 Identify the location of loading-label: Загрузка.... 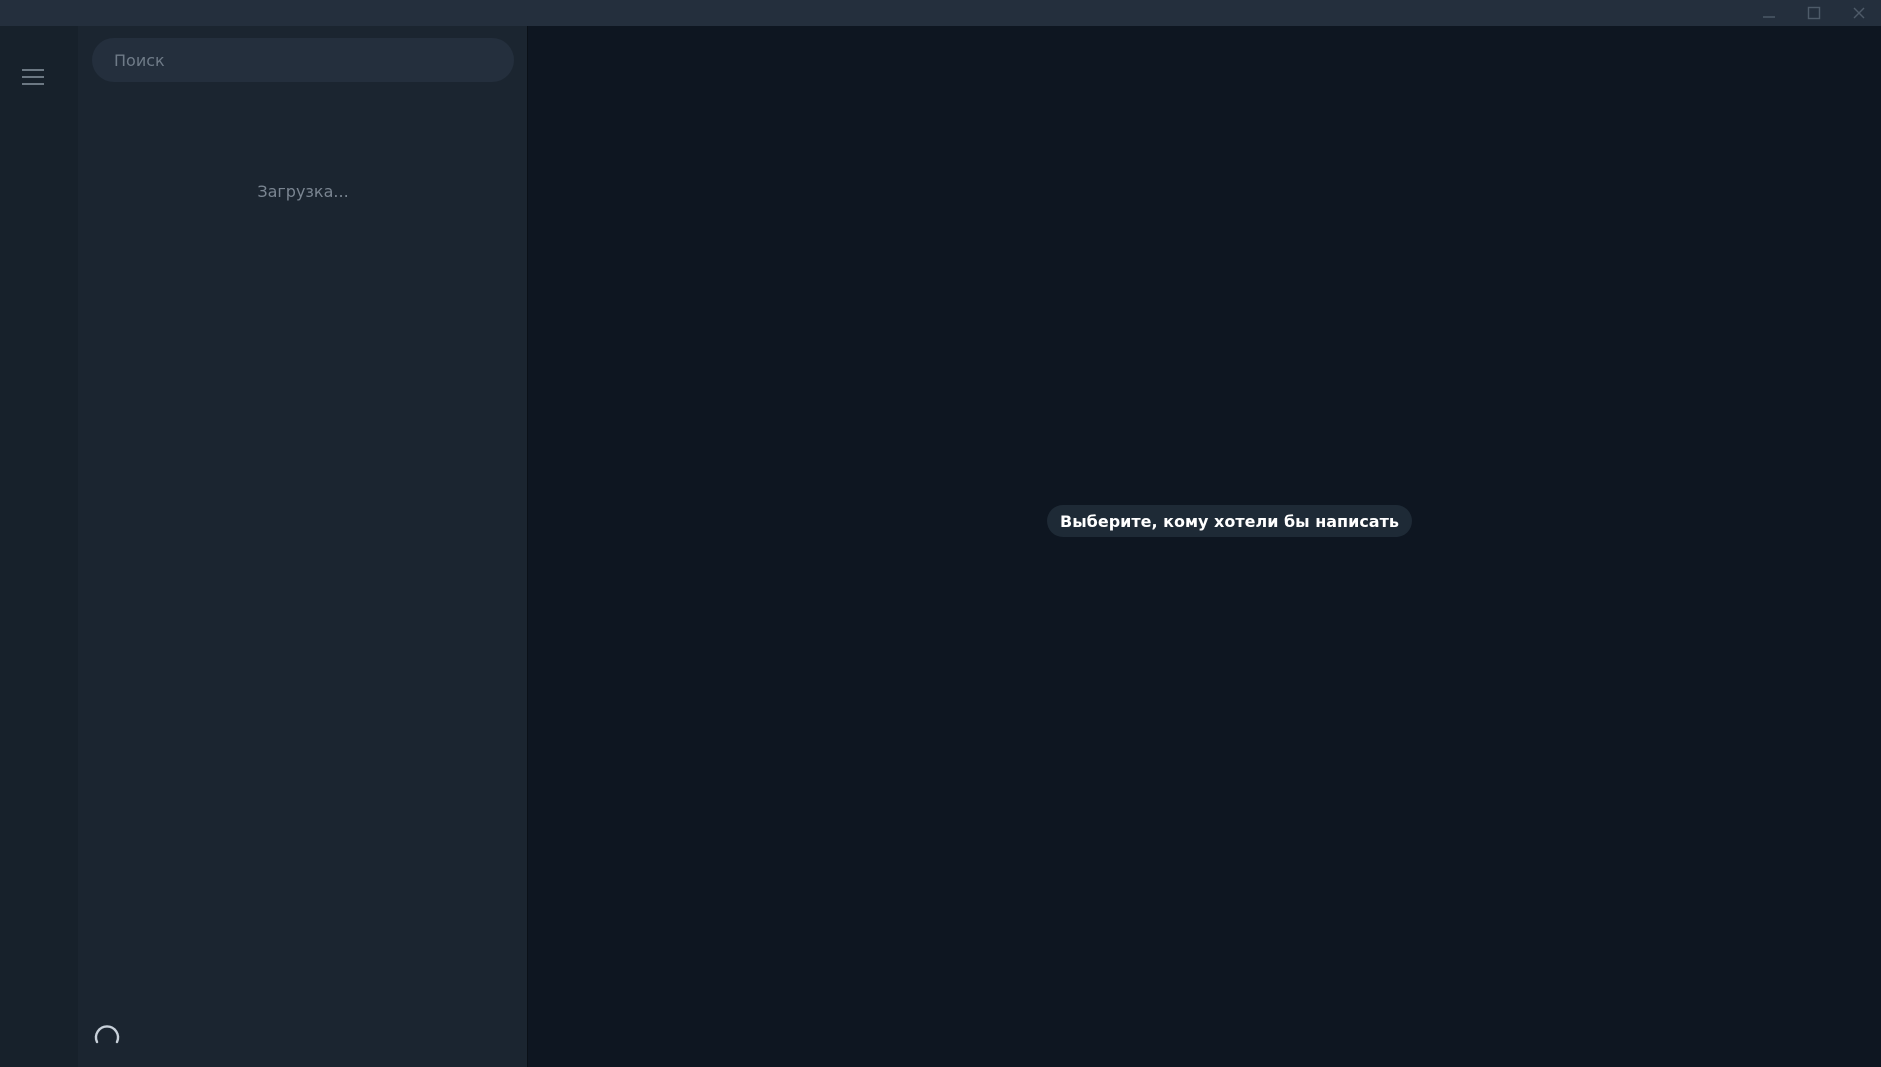
(303, 191).